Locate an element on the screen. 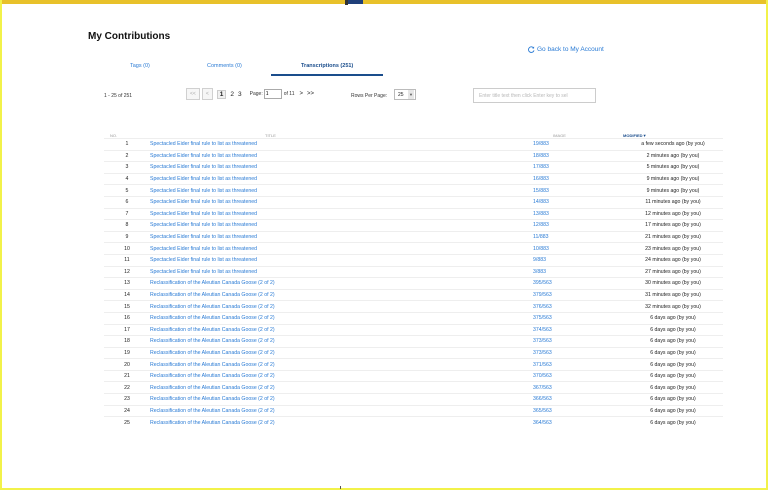  page-number-2: 2 is located at coordinates (232, 94).